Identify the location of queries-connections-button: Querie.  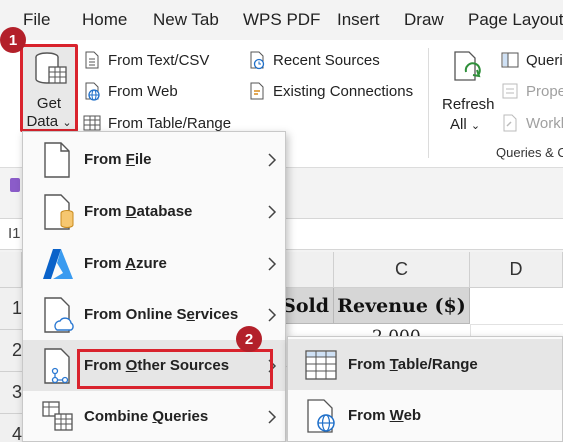
(531, 60).